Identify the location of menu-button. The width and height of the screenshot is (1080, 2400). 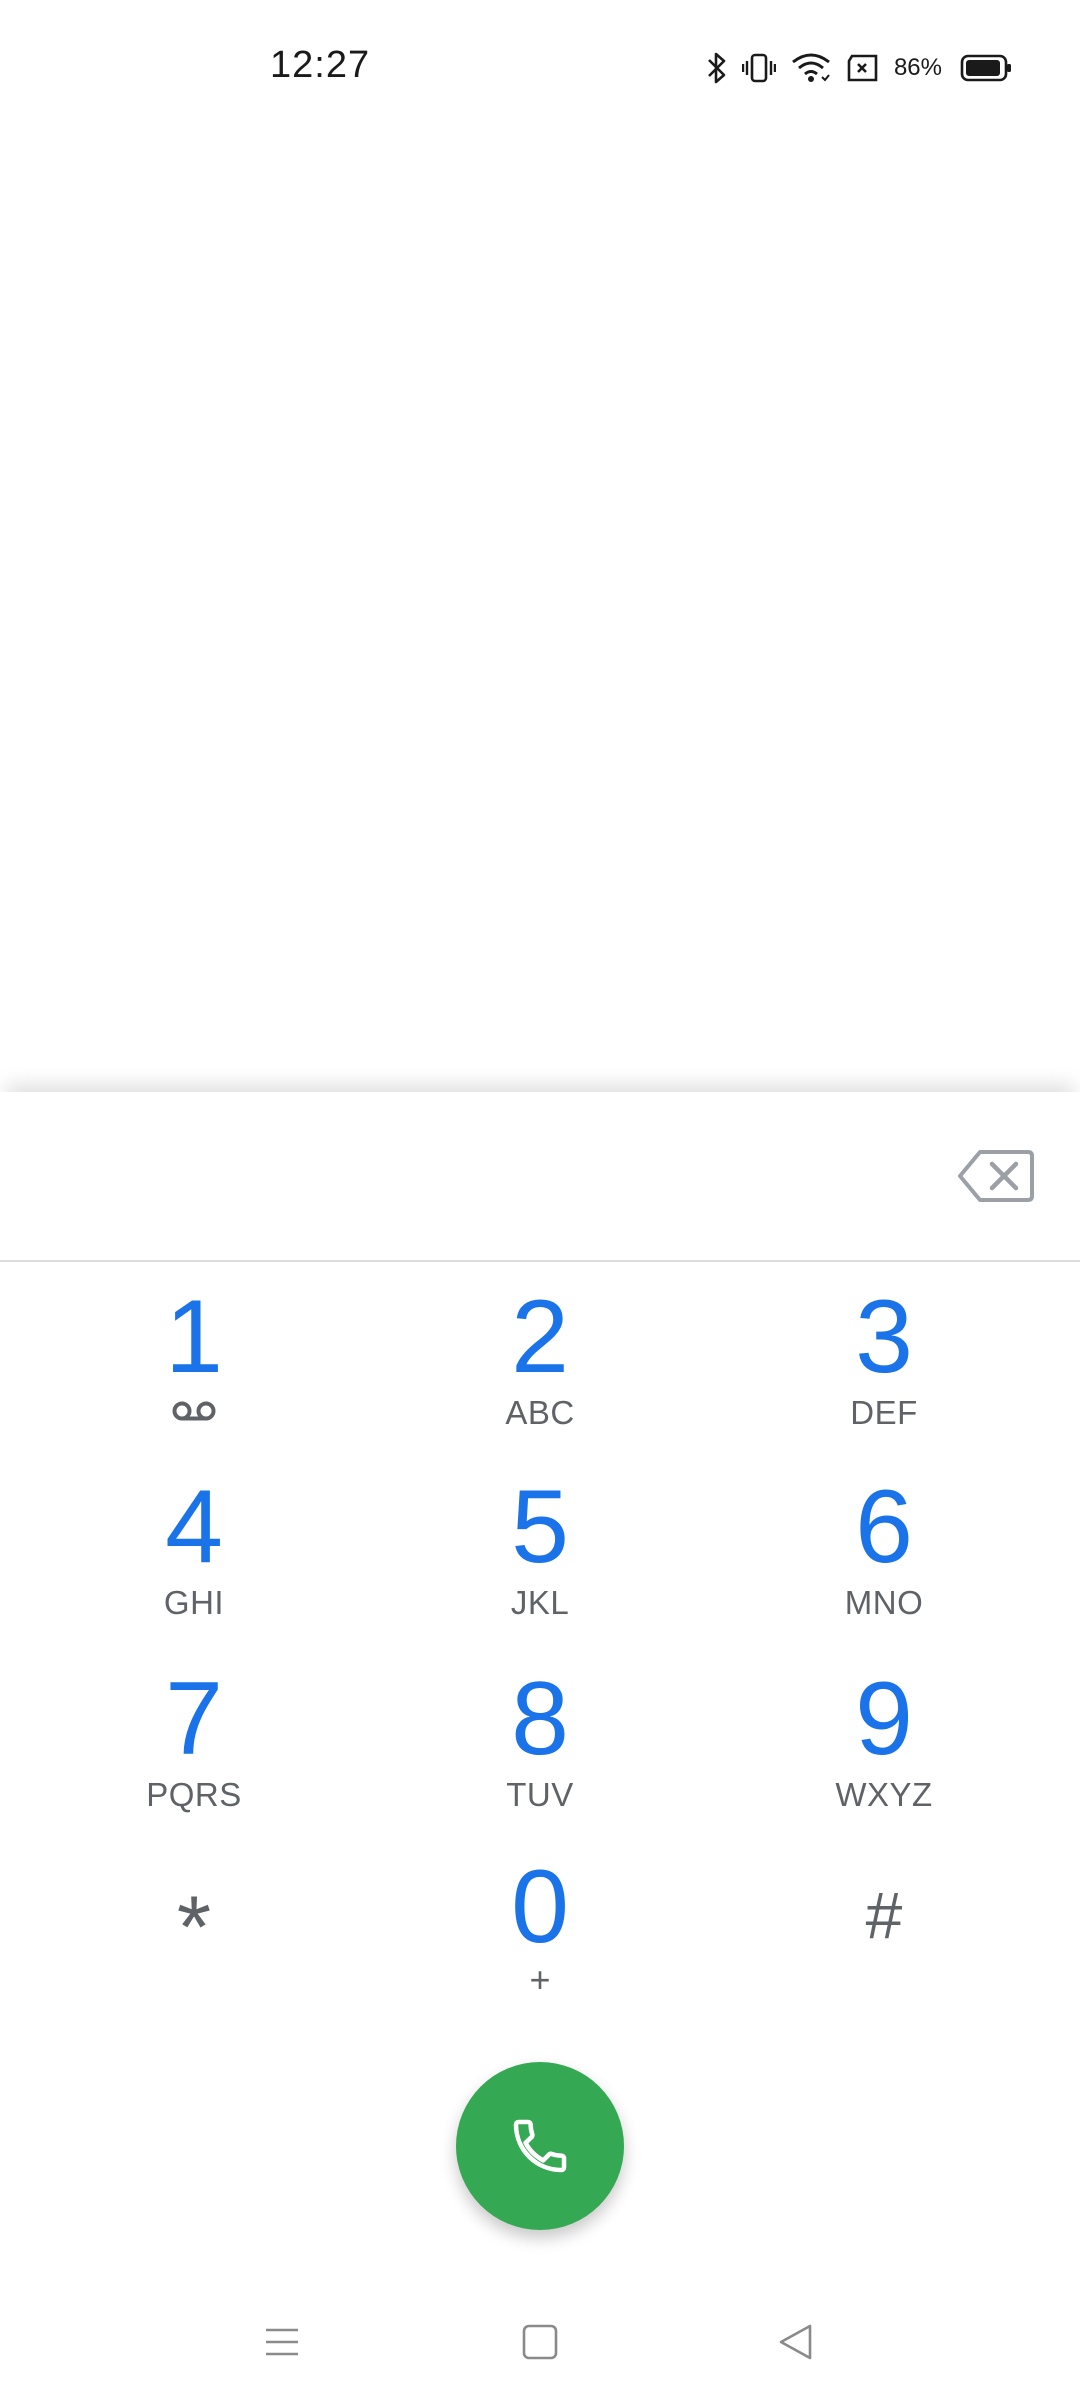
(282, 2342).